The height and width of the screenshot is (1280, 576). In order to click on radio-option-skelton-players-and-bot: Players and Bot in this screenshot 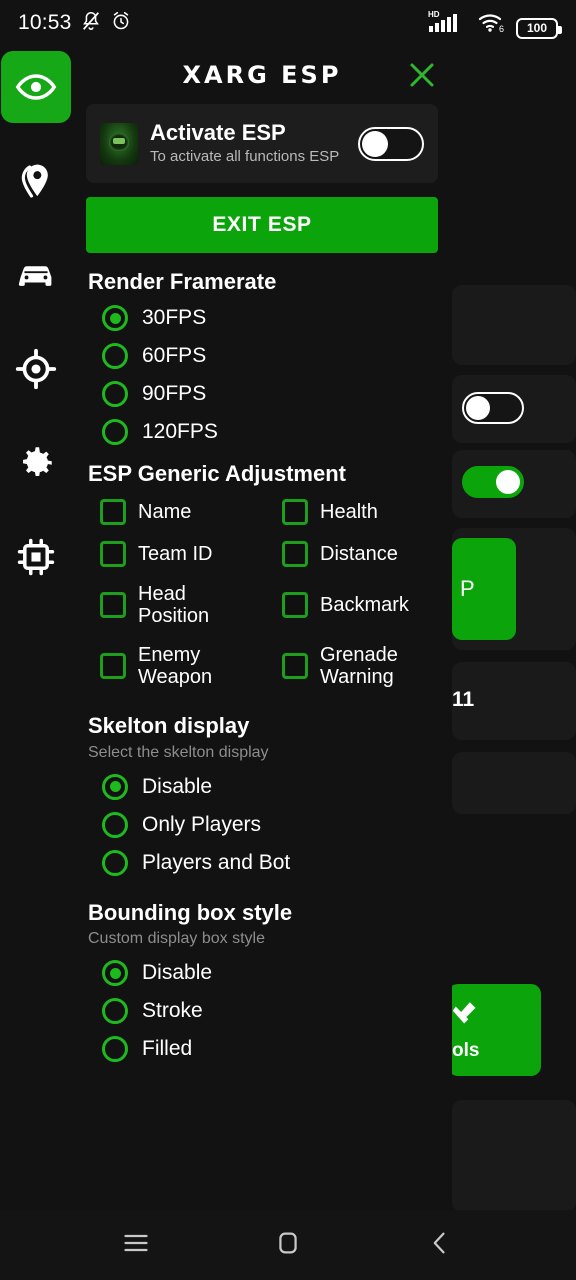, I will do `click(262, 863)`.